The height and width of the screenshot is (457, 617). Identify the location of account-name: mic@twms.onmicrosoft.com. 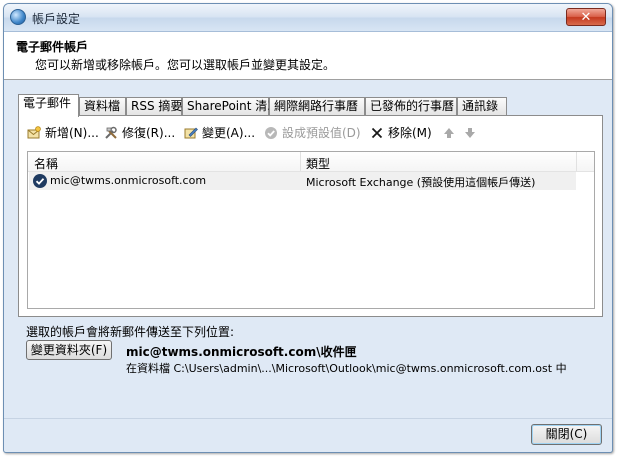
(128, 180).